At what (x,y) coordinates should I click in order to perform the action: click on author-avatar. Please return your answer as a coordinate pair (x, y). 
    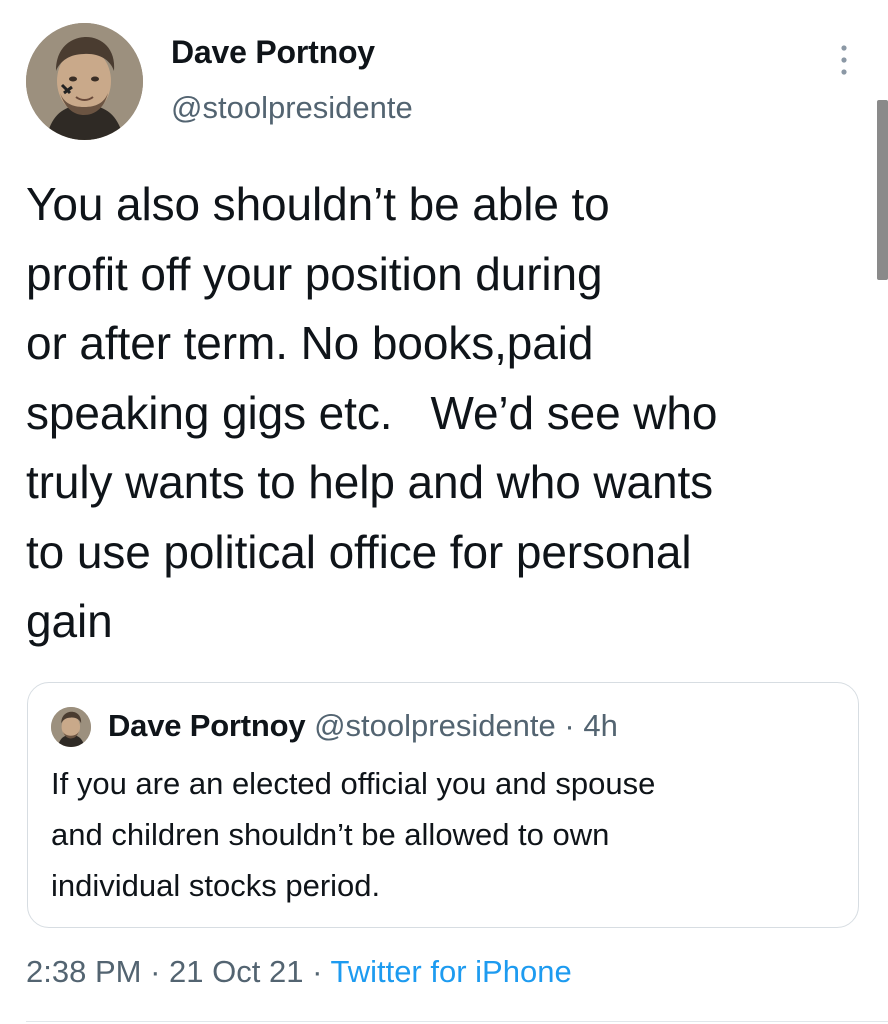
    Looking at the image, I should click on (84, 81).